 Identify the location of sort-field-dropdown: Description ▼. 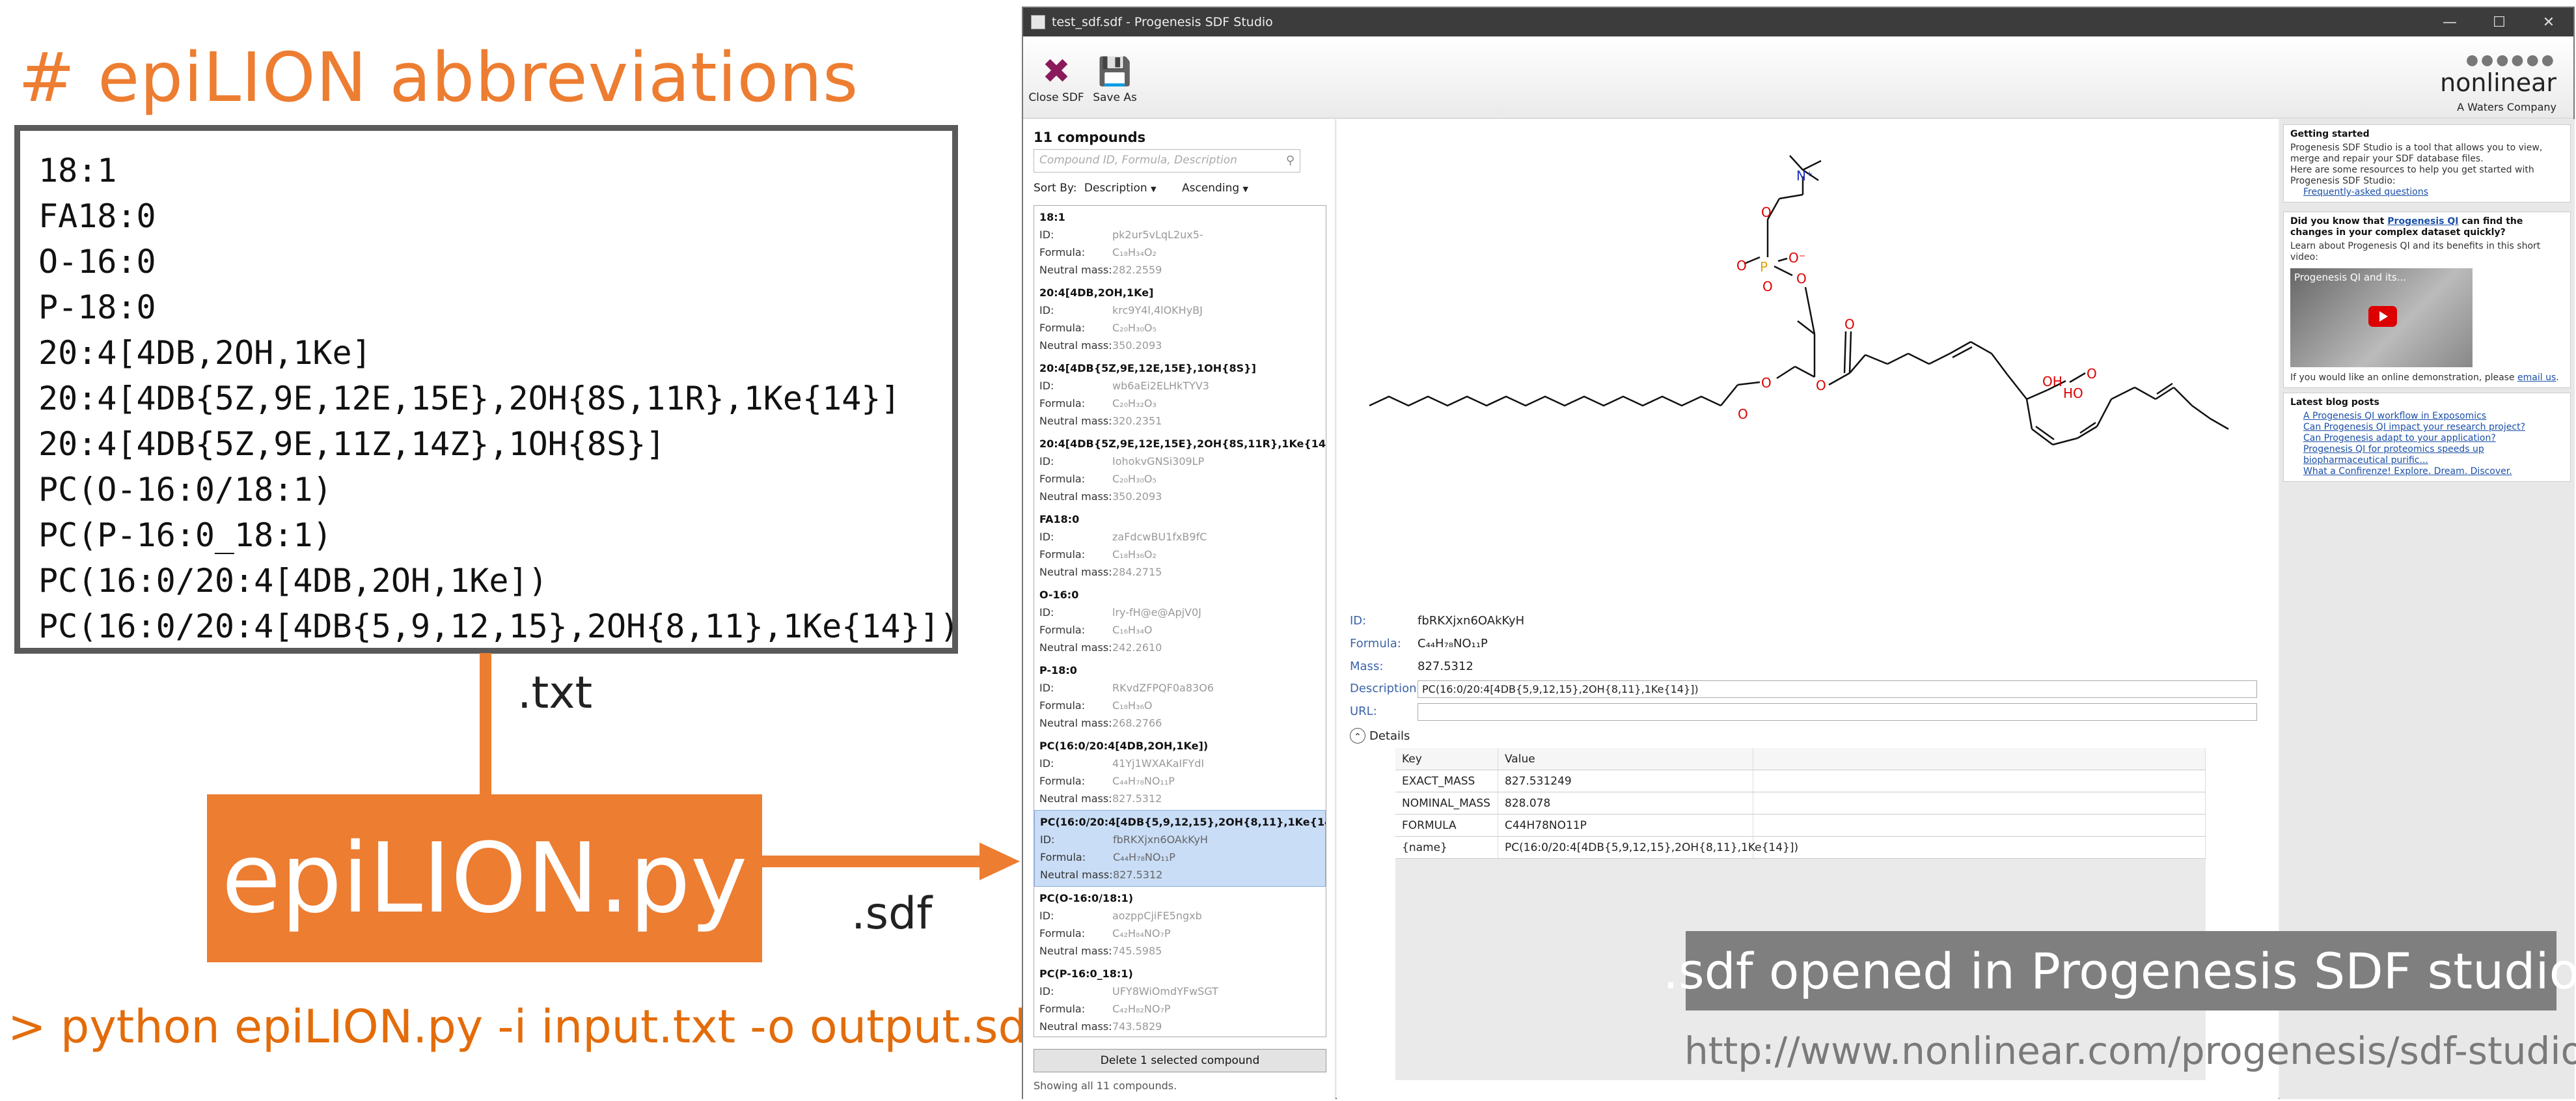
(1121, 188).